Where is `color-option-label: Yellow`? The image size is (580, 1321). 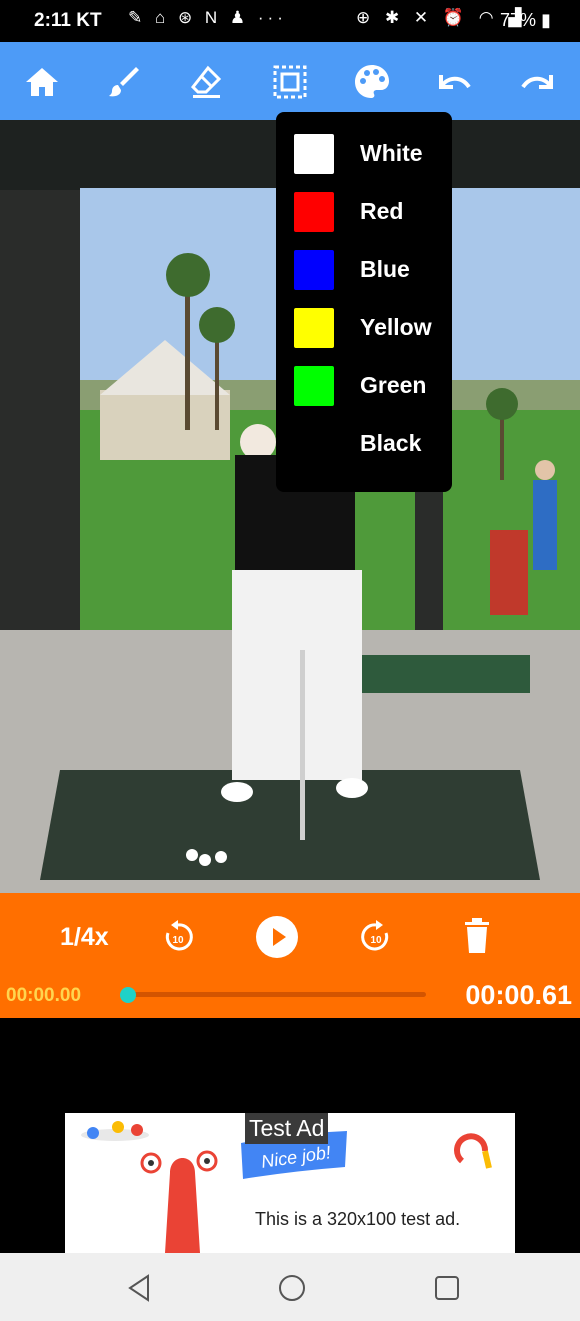 color-option-label: Yellow is located at coordinates (396, 327).